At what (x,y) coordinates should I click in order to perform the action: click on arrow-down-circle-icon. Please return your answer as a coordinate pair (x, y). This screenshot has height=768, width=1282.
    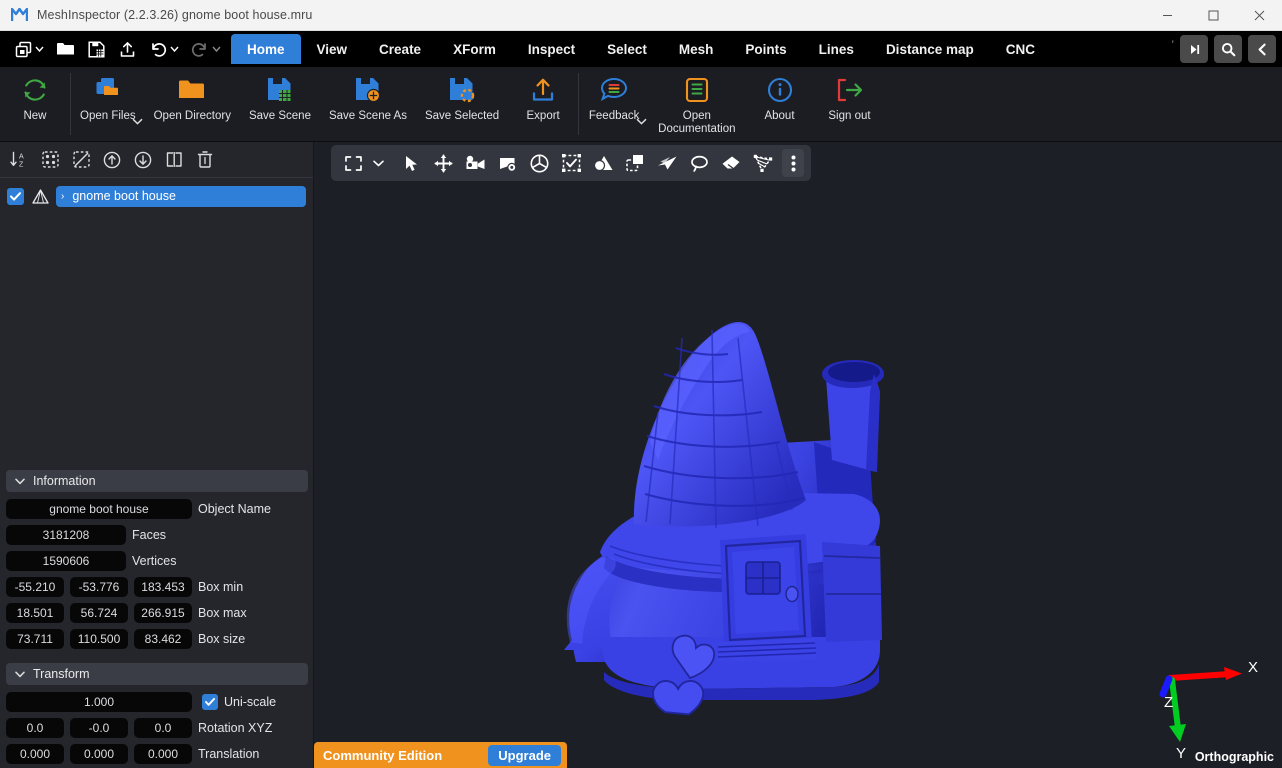
    Looking at the image, I should click on (143, 160).